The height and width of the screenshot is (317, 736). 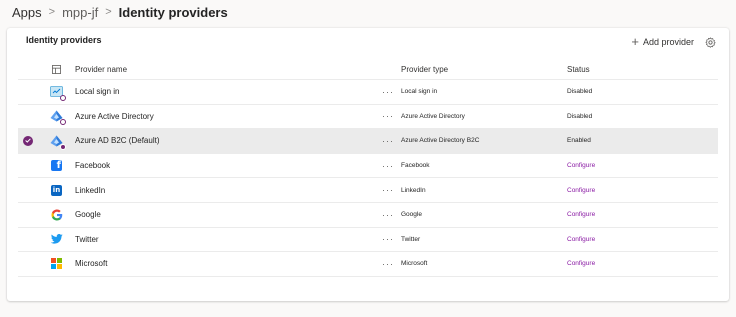 I want to click on linkedin-icon: in, so click(x=56, y=190).